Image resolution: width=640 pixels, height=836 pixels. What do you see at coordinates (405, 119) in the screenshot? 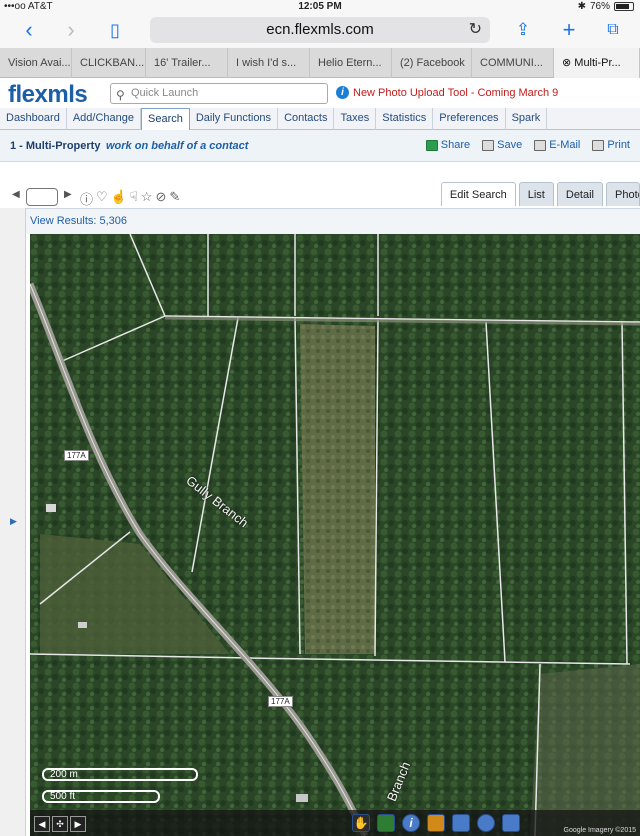
I see `menu-statistics: Statistics` at bounding box center [405, 119].